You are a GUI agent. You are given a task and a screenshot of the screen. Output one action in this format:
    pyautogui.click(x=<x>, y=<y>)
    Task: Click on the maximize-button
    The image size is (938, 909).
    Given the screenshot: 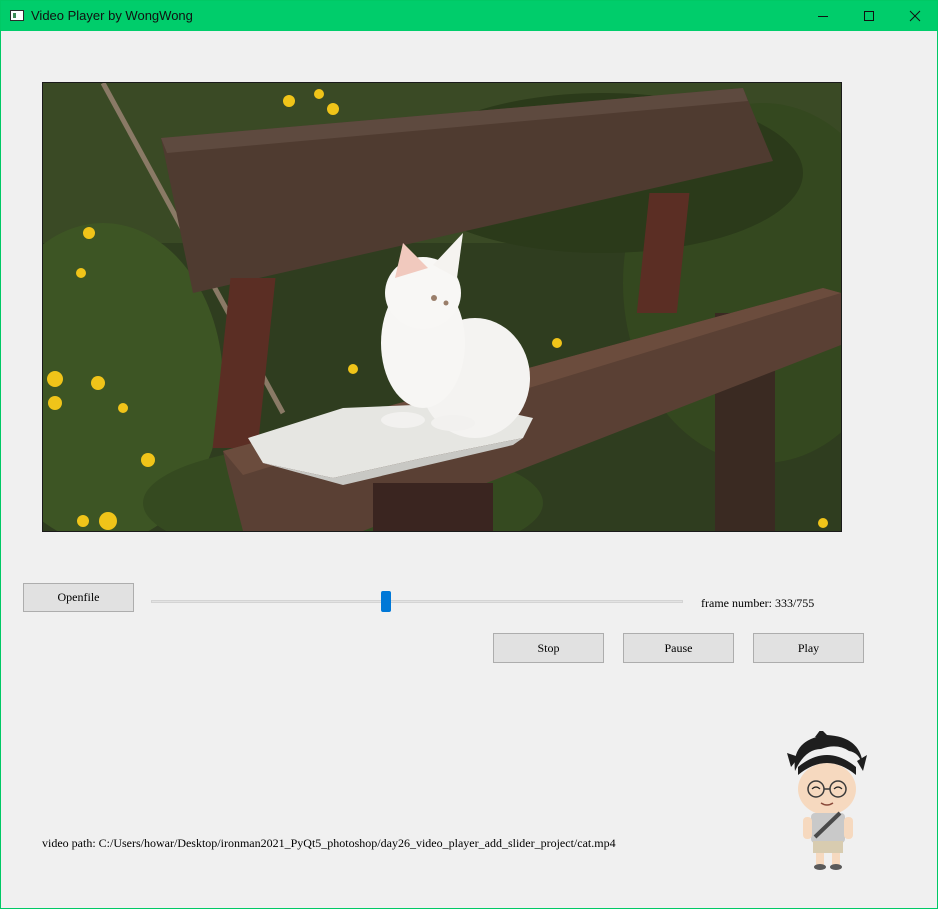 What is the action you would take?
    pyautogui.click(x=869, y=16)
    